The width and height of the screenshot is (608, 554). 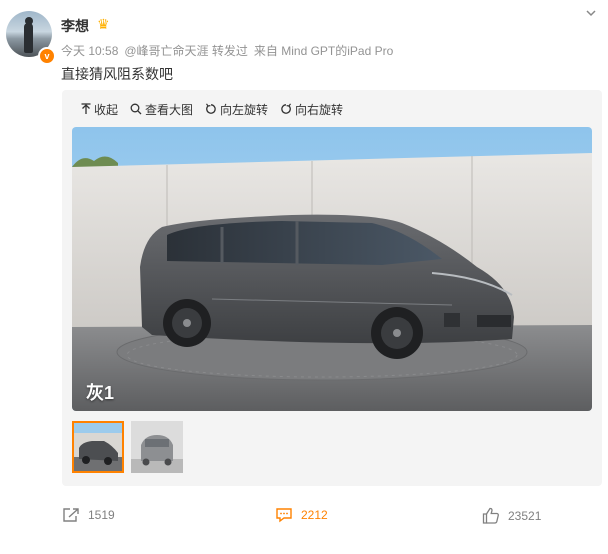 I want to click on repost-count: 1519, so click(x=101, y=515).